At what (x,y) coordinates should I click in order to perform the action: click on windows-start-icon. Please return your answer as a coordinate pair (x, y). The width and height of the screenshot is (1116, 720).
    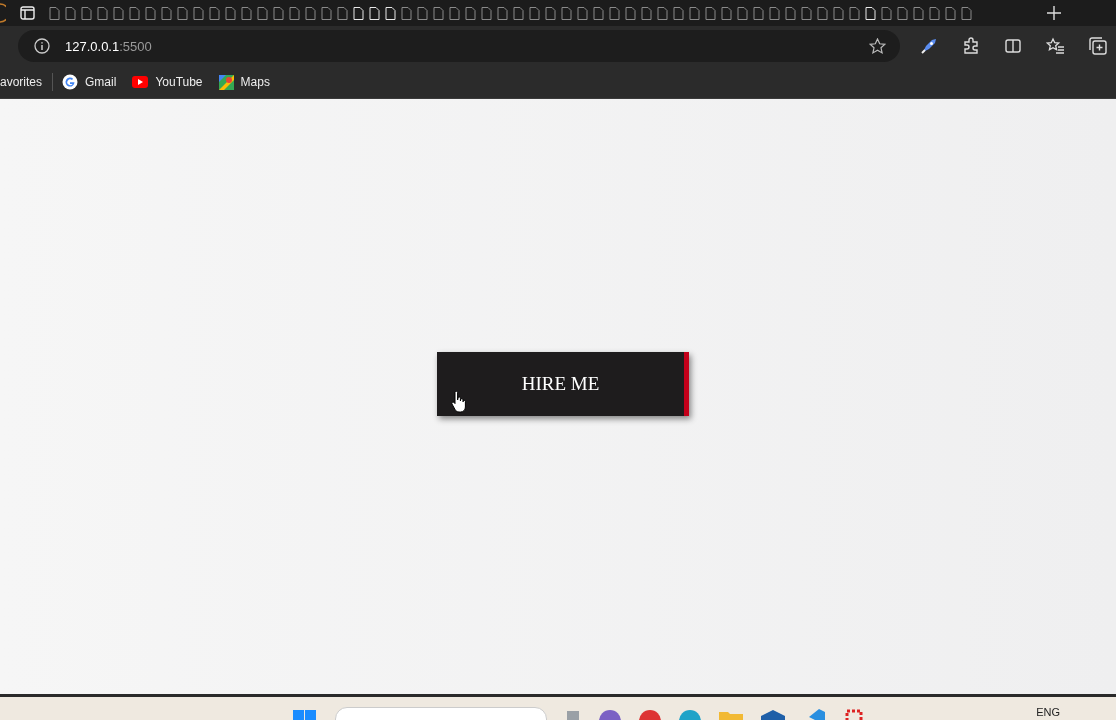
    Looking at the image, I should click on (305, 714).